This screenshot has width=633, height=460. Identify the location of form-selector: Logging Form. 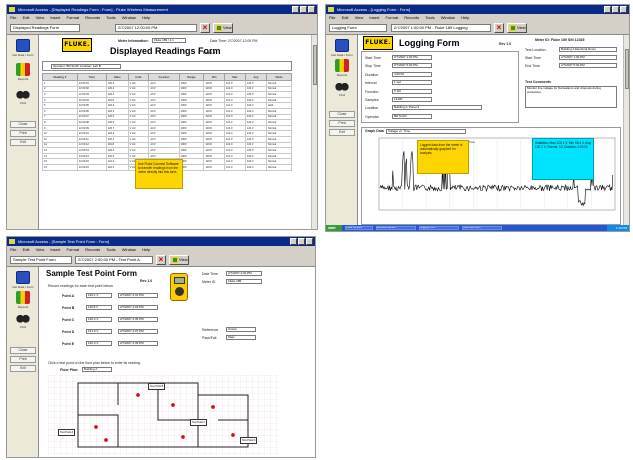
(358, 28).